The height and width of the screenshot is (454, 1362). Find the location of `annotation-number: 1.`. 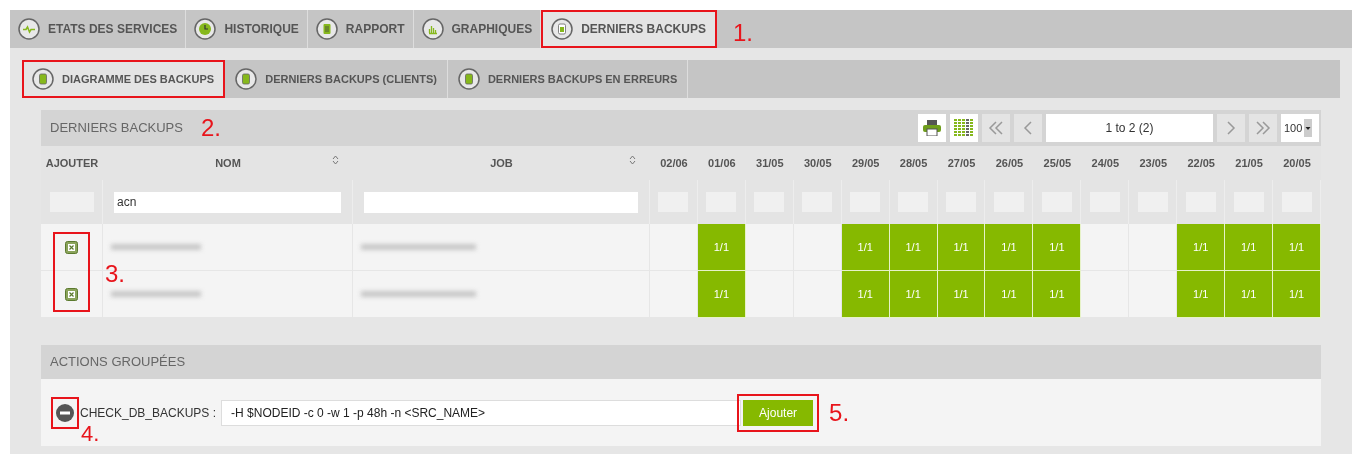

annotation-number: 1. is located at coordinates (742, 33).